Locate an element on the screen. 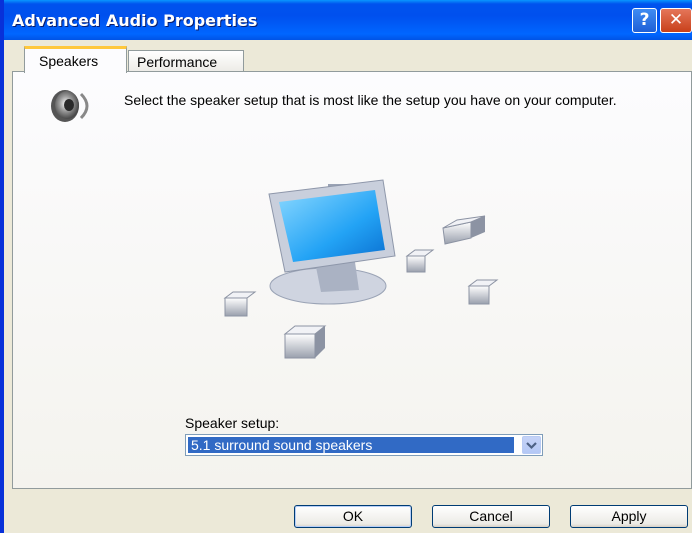 This screenshot has width=692, height=533. chevron-down-icon is located at coordinates (531, 446).